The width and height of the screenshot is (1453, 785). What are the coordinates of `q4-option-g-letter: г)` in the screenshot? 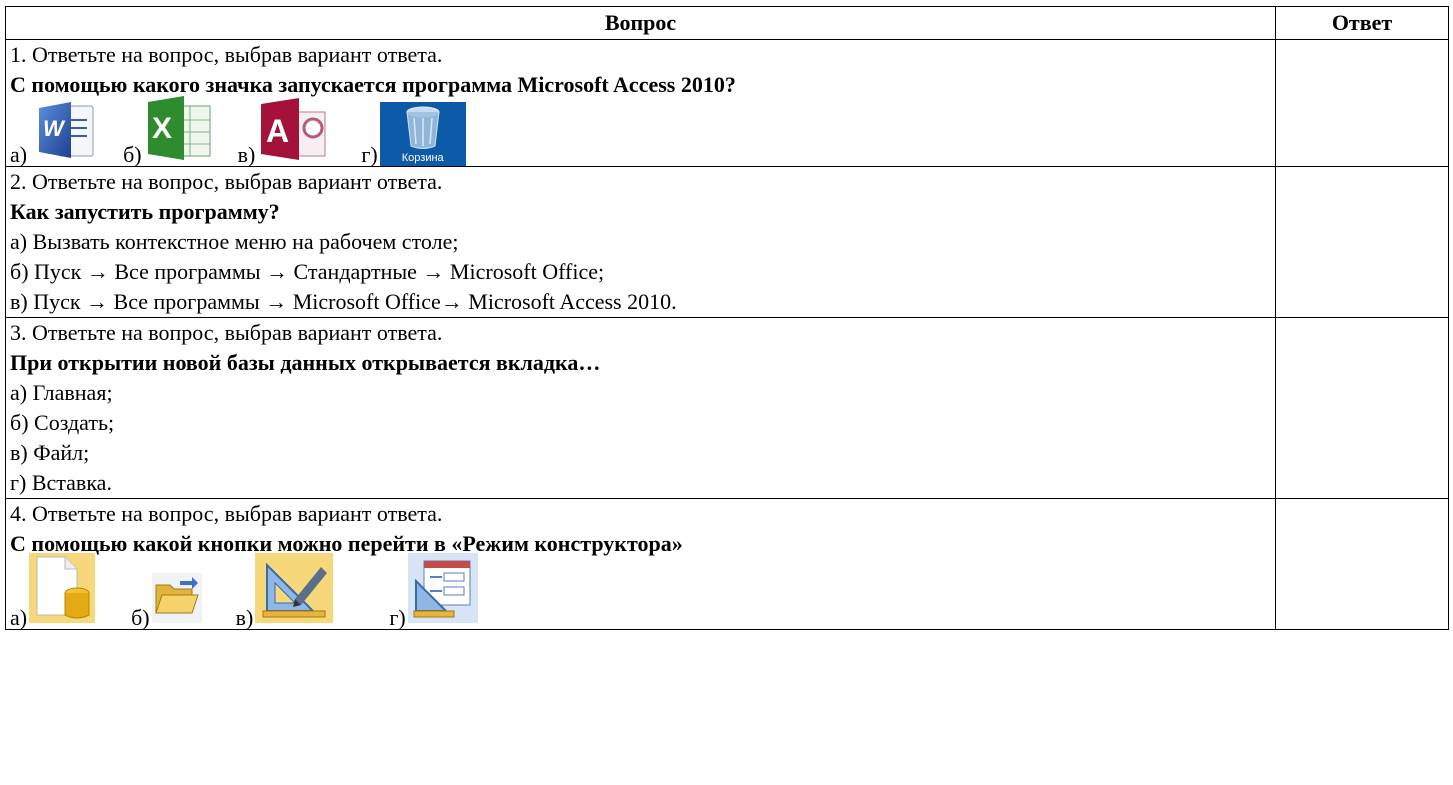 It's located at (397, 617).